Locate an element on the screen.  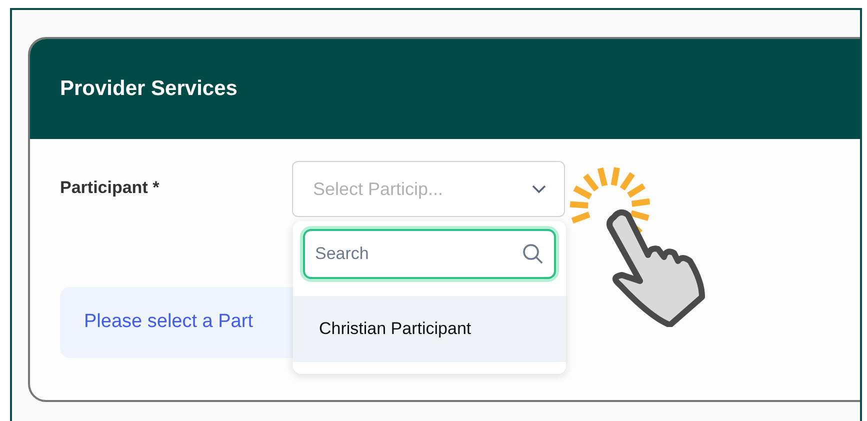
card-title: Provider Services is located at coordinates (149, 89).